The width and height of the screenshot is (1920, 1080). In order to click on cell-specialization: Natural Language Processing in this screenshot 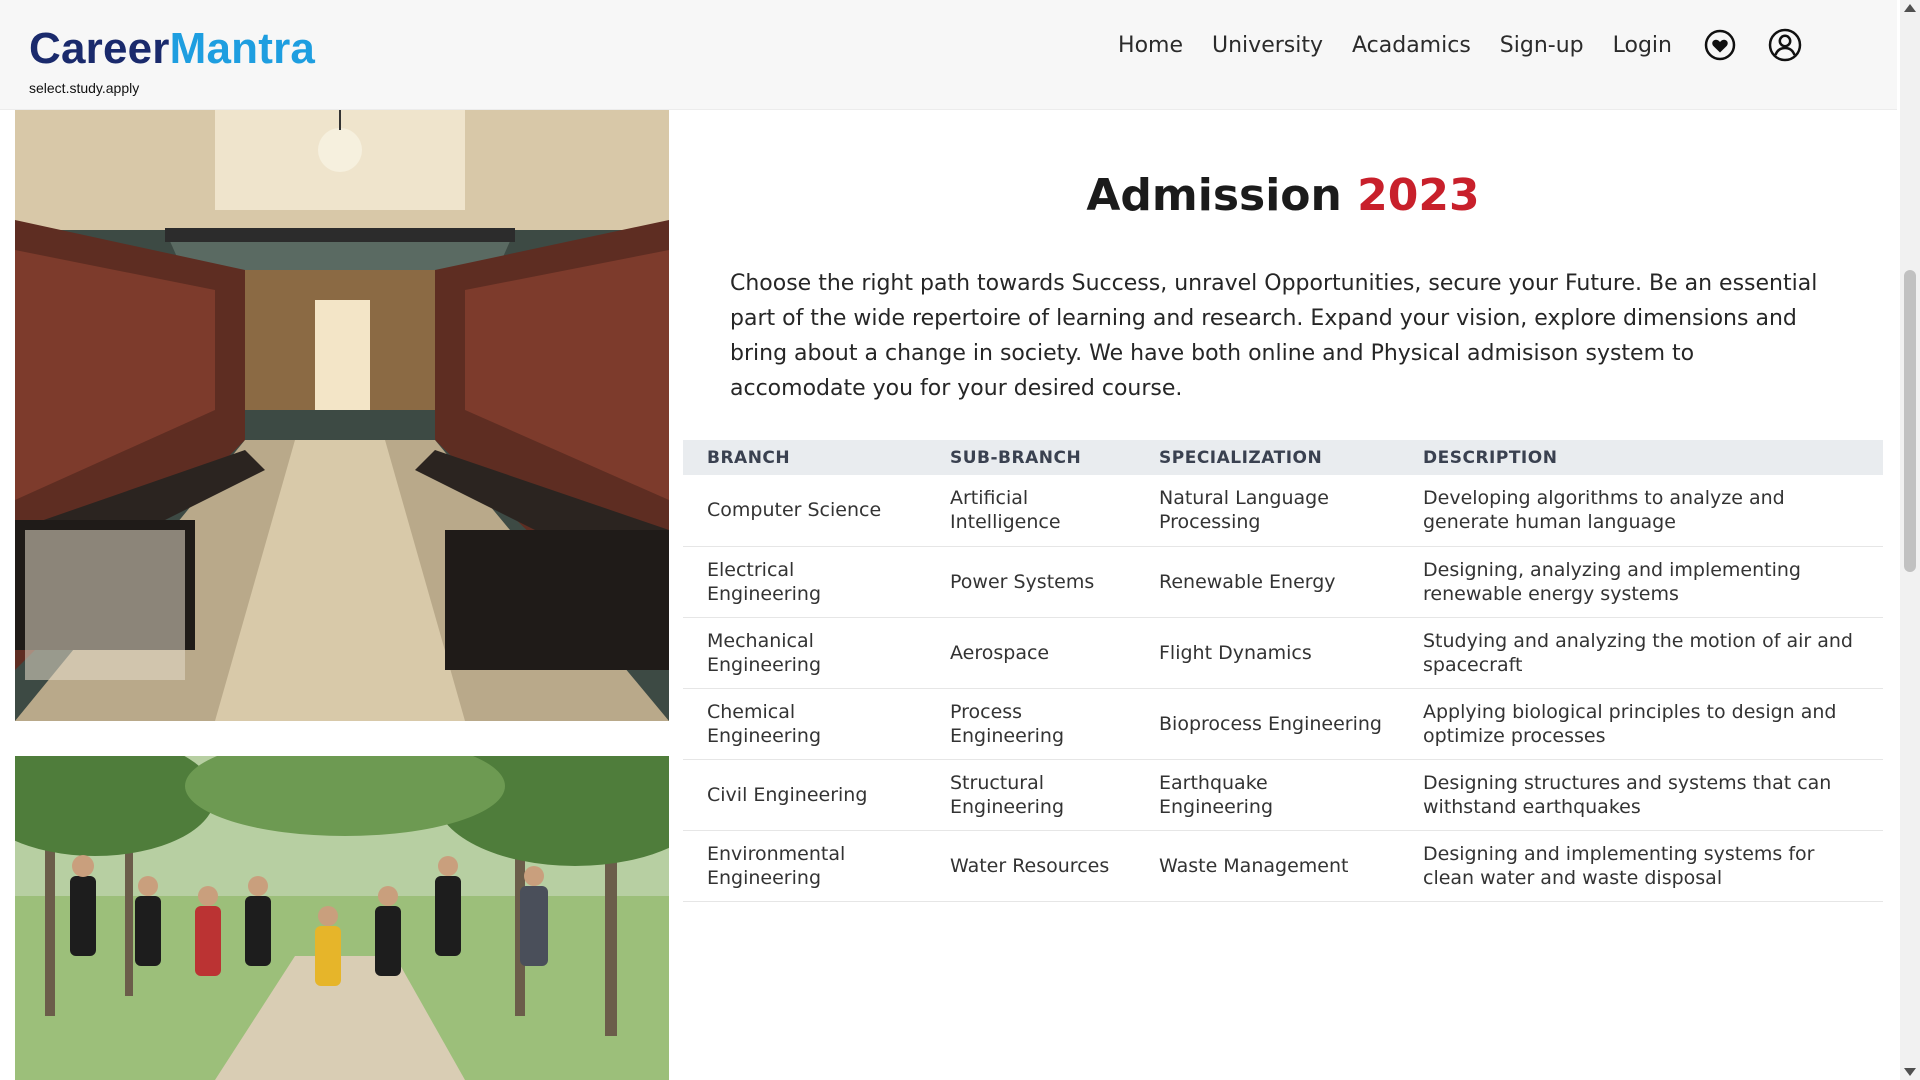, I will do `click(1267, 511)`.